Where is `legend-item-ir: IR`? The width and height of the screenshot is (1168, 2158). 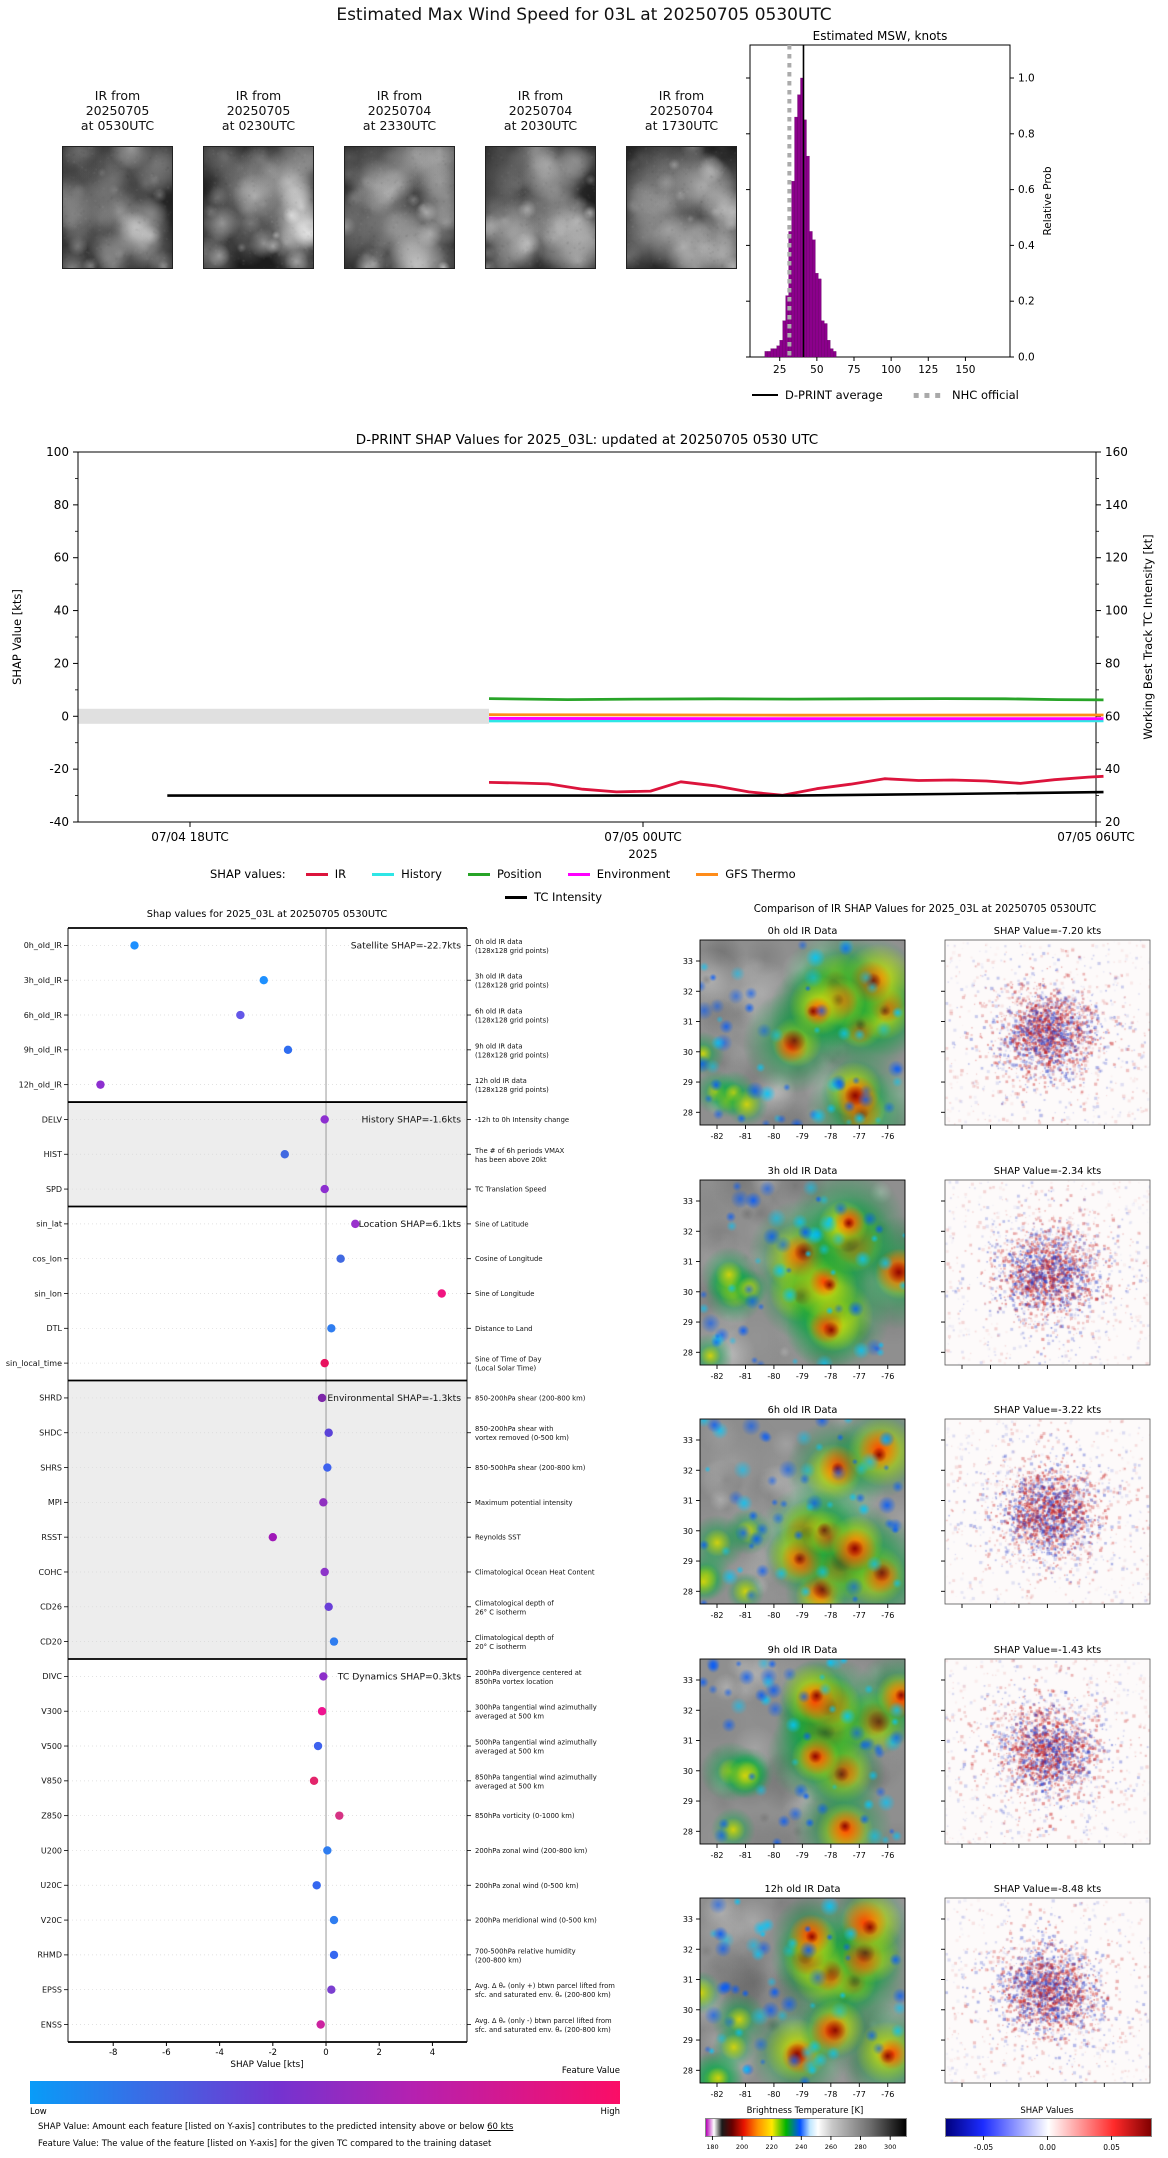 legend-item-ir: IR is located at coordinates (325, 874).